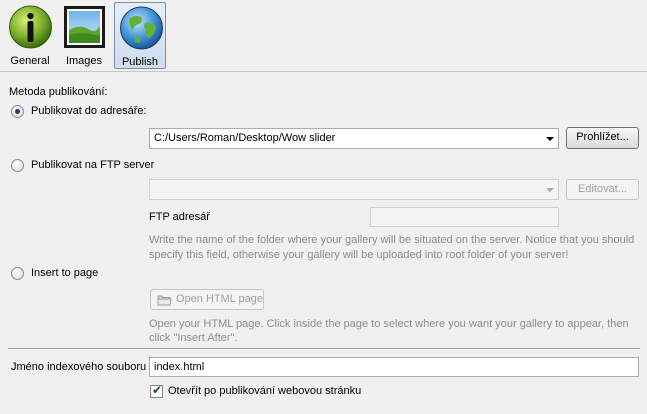  I want to click on ftp-server-combobox, so click(354, 189).